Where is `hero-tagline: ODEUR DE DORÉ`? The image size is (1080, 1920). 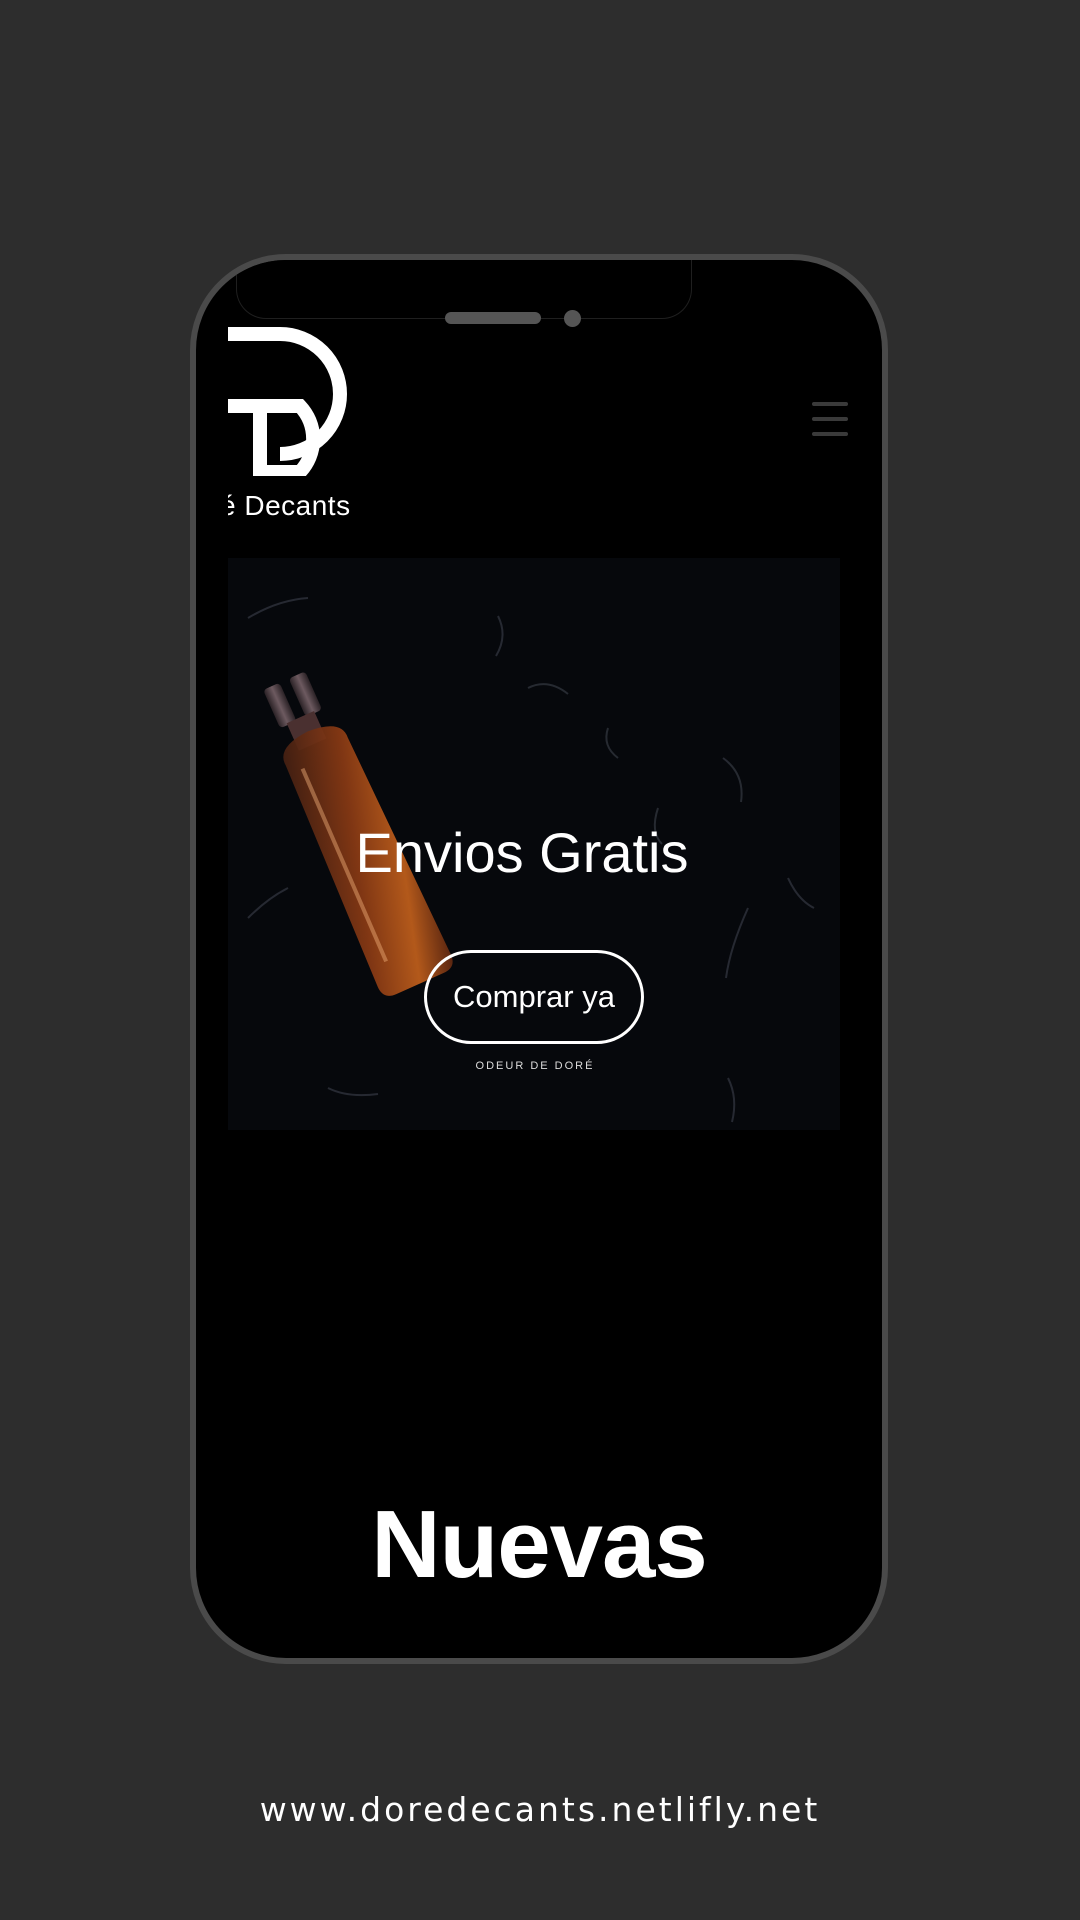 hero-tagline: ODEUR DE DORÉ is located at coordinates (535, 1066).